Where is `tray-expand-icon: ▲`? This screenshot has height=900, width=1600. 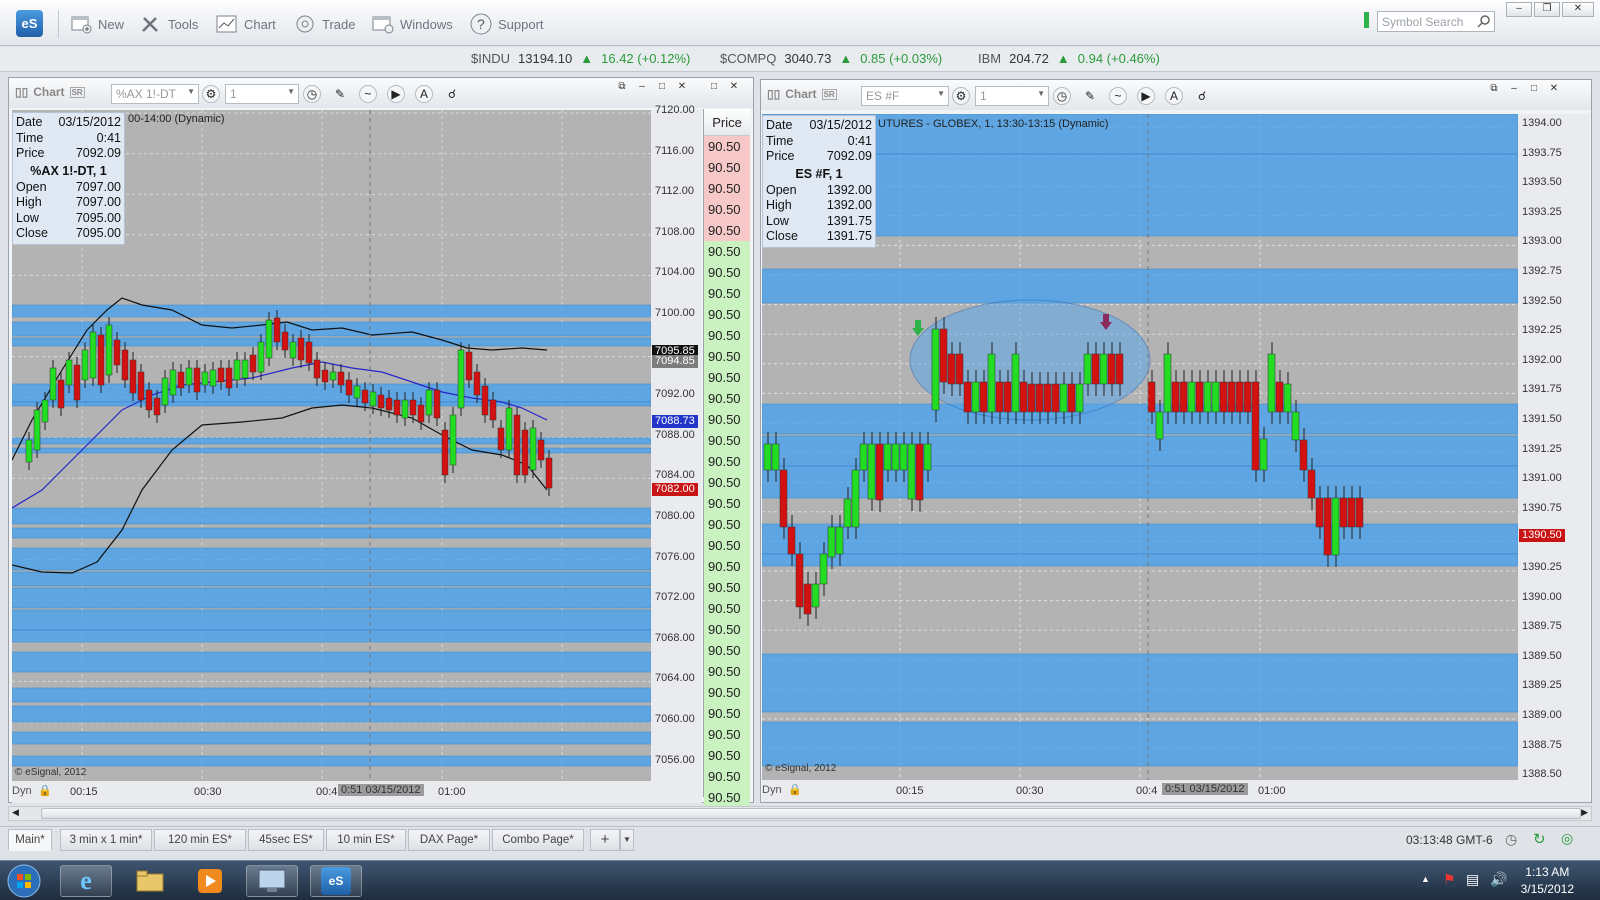 tray-expand-icon: ▲ is located at coordinates (1425, 879).